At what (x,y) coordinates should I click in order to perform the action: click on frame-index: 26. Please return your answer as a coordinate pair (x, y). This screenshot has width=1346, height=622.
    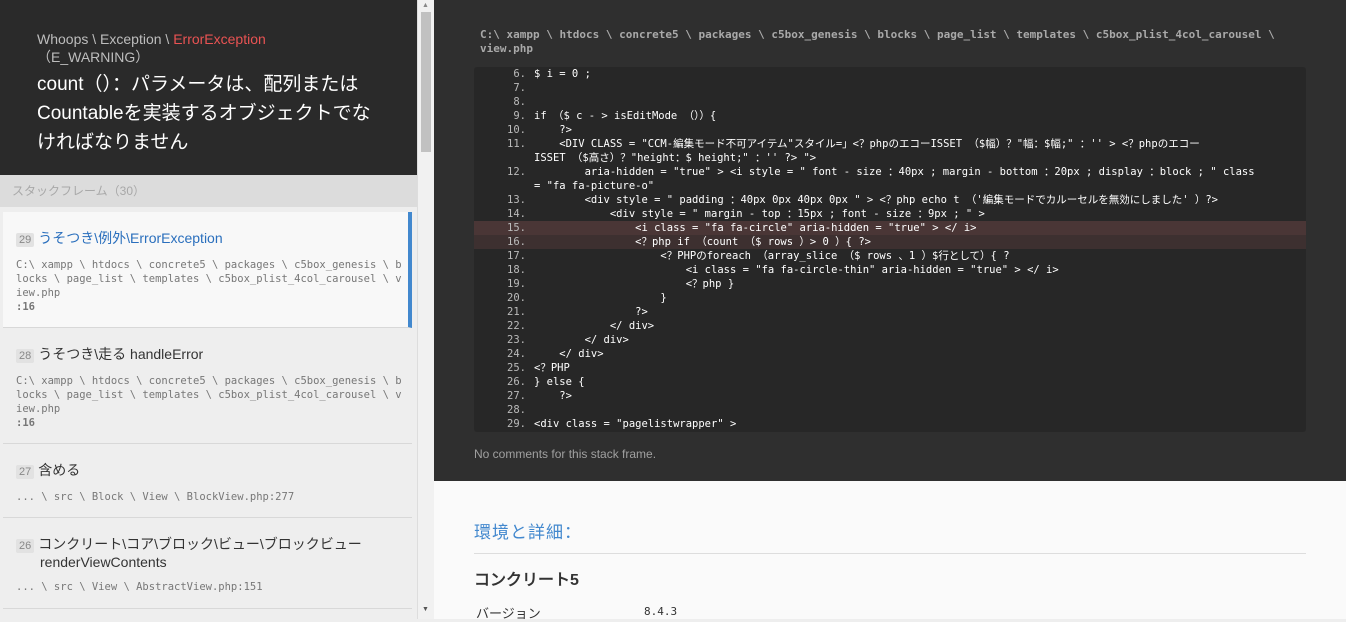
    Looking at the image, I should click on (25, 546).